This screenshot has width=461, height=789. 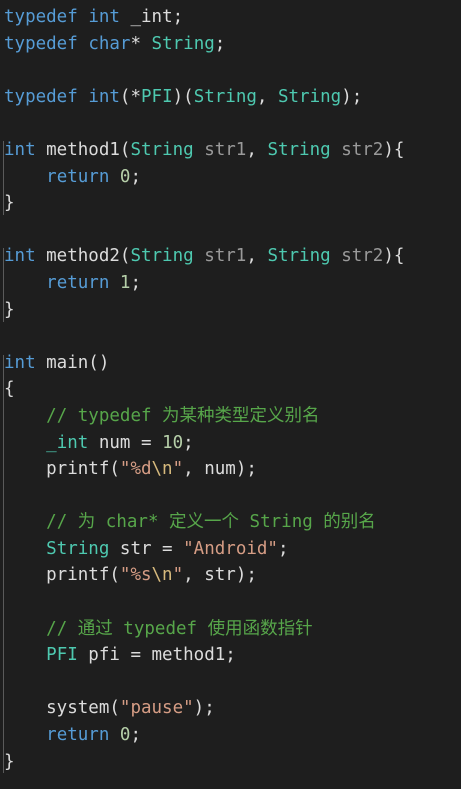 I want to click on code-token: 0, so click(x=125, y=176).